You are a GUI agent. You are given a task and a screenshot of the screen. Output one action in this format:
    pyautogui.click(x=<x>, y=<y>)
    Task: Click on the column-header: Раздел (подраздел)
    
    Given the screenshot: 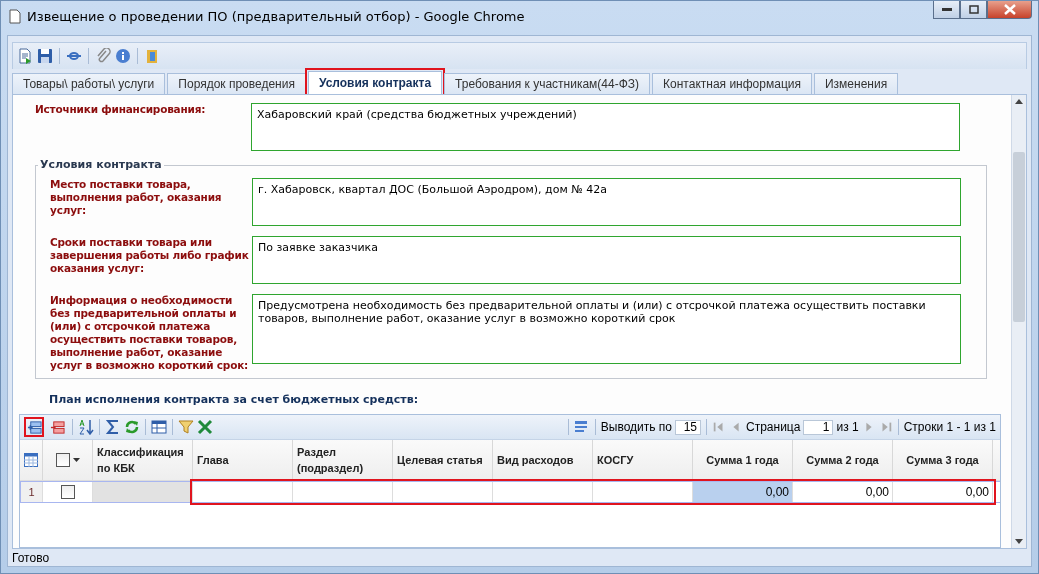 What is the action you would take?
    pyautogui.click(x=343, y=460)
    